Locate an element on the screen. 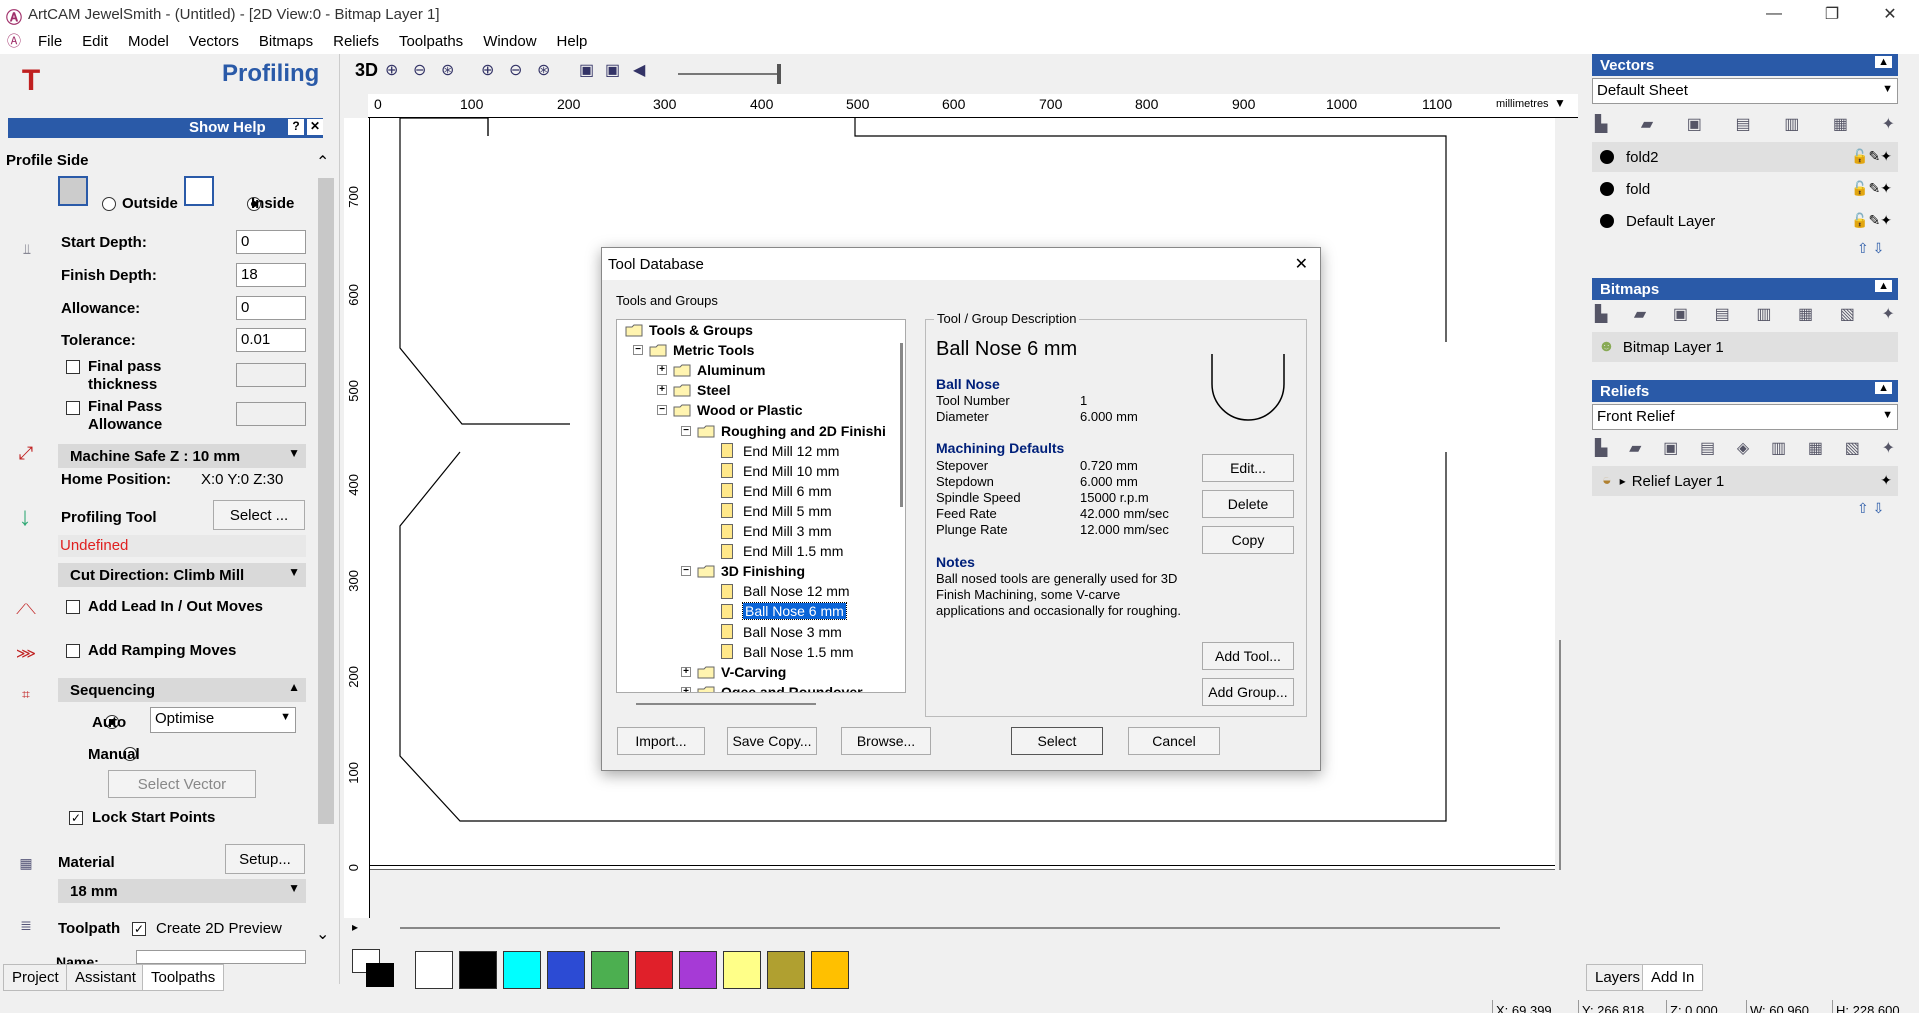 This screenshot has width=1919, height=1013. swatch-purple is located at coordinates (698, 970).